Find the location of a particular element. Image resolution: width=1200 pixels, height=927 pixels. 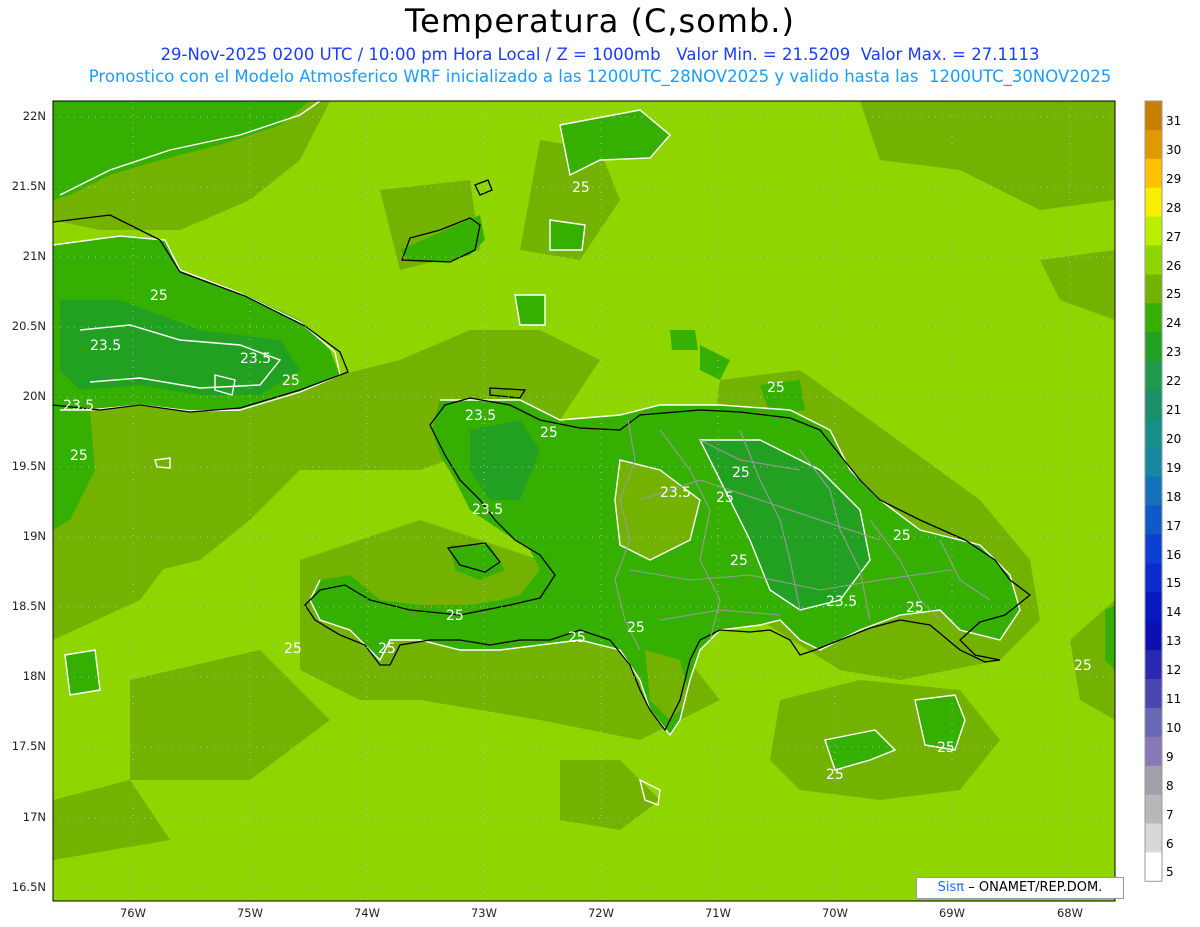

colorbar-label: 15 is located at coordinates (1174, 583).